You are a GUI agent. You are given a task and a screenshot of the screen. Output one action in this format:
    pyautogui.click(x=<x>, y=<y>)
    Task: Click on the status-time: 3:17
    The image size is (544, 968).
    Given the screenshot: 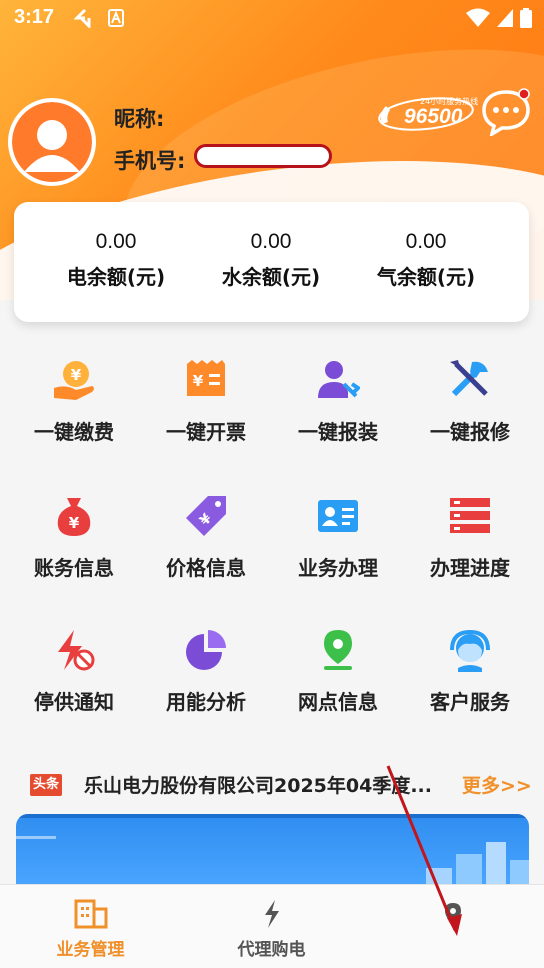 What is the action you would take?
    pyautogui.click(x=34, y=17)
    